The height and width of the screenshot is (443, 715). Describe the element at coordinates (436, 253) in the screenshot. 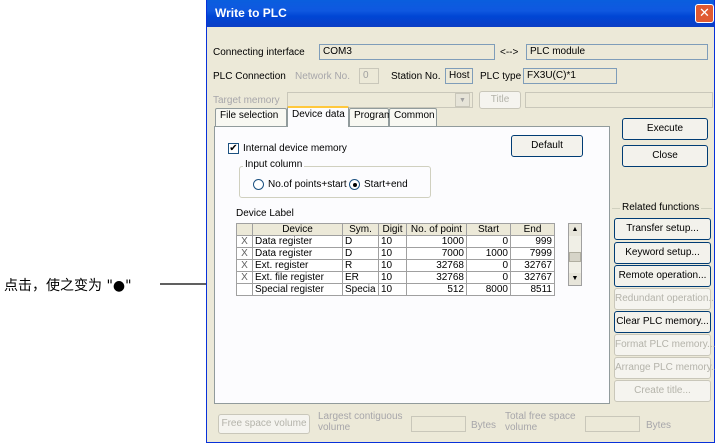

I see `points-cell: 7000` at that location.